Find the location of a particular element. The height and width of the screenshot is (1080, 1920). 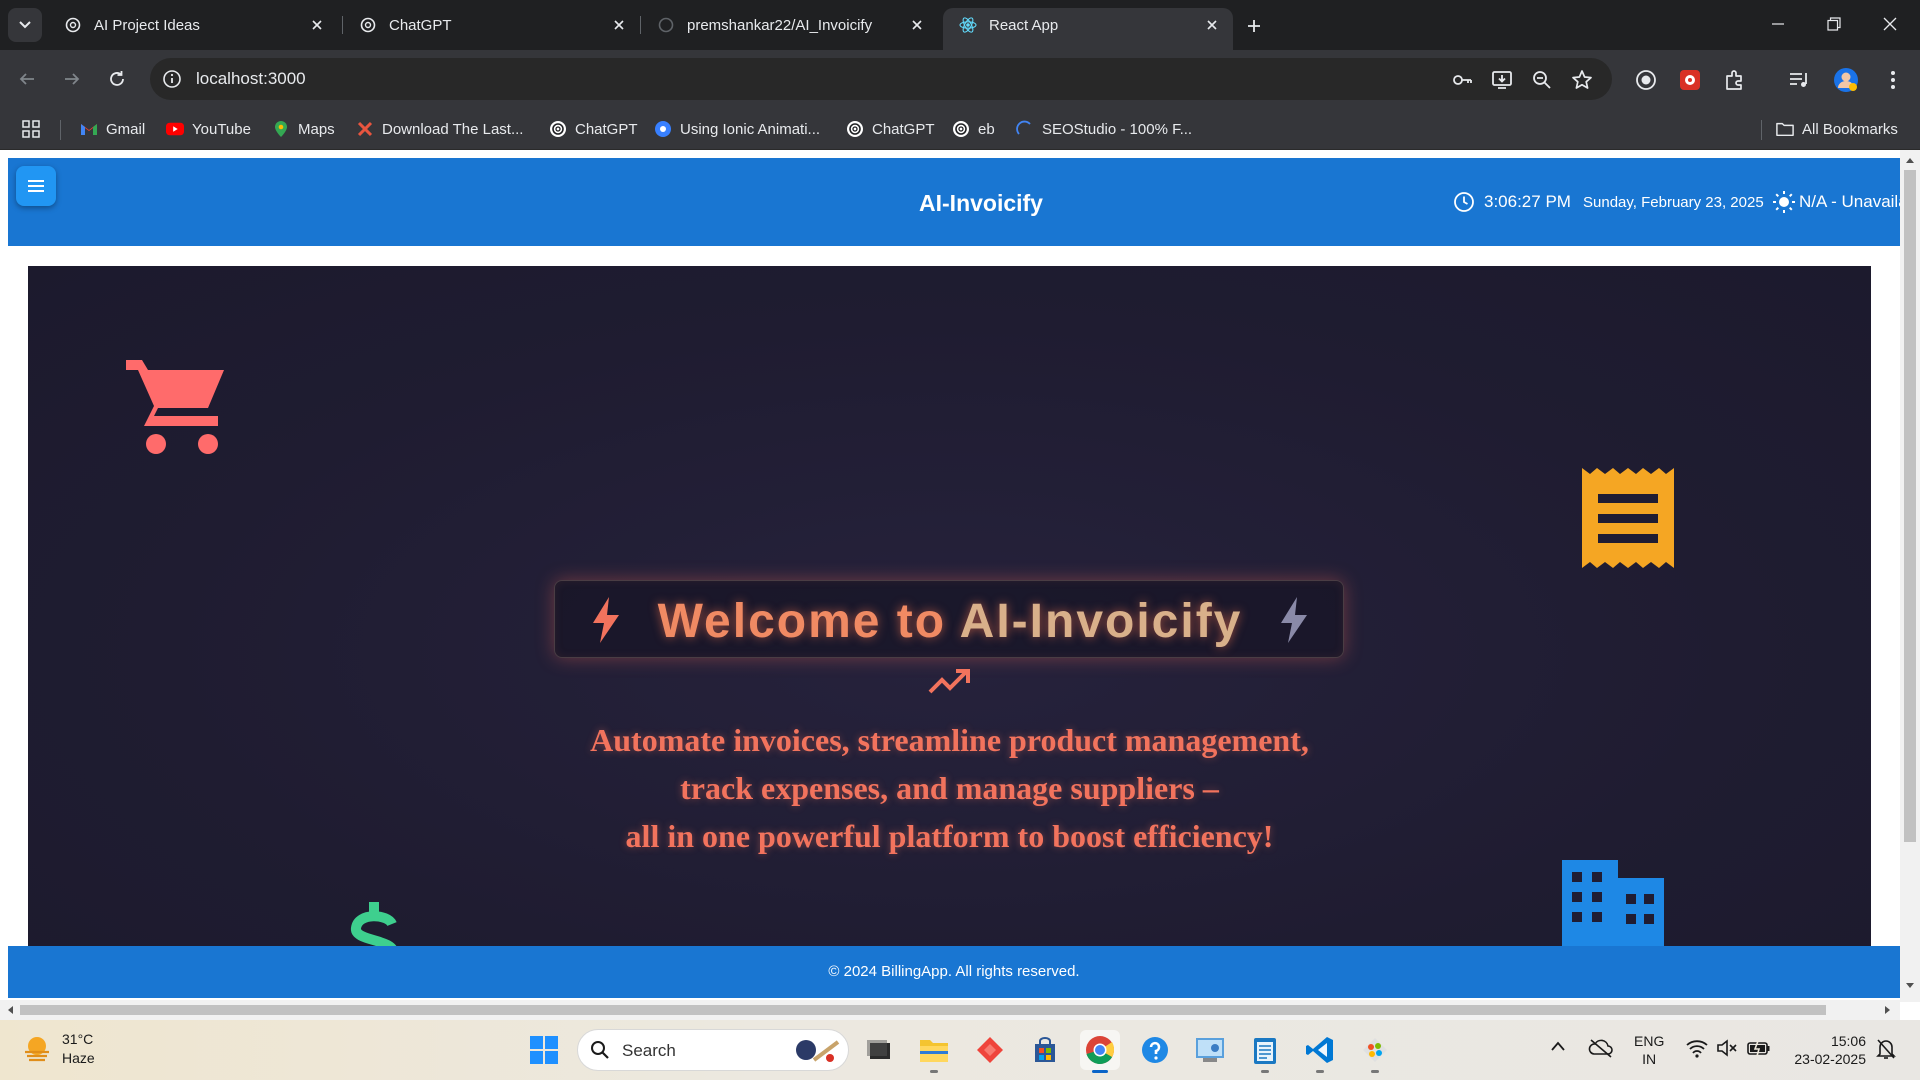

file-explorer-app is located at coordinates (934, 1051).